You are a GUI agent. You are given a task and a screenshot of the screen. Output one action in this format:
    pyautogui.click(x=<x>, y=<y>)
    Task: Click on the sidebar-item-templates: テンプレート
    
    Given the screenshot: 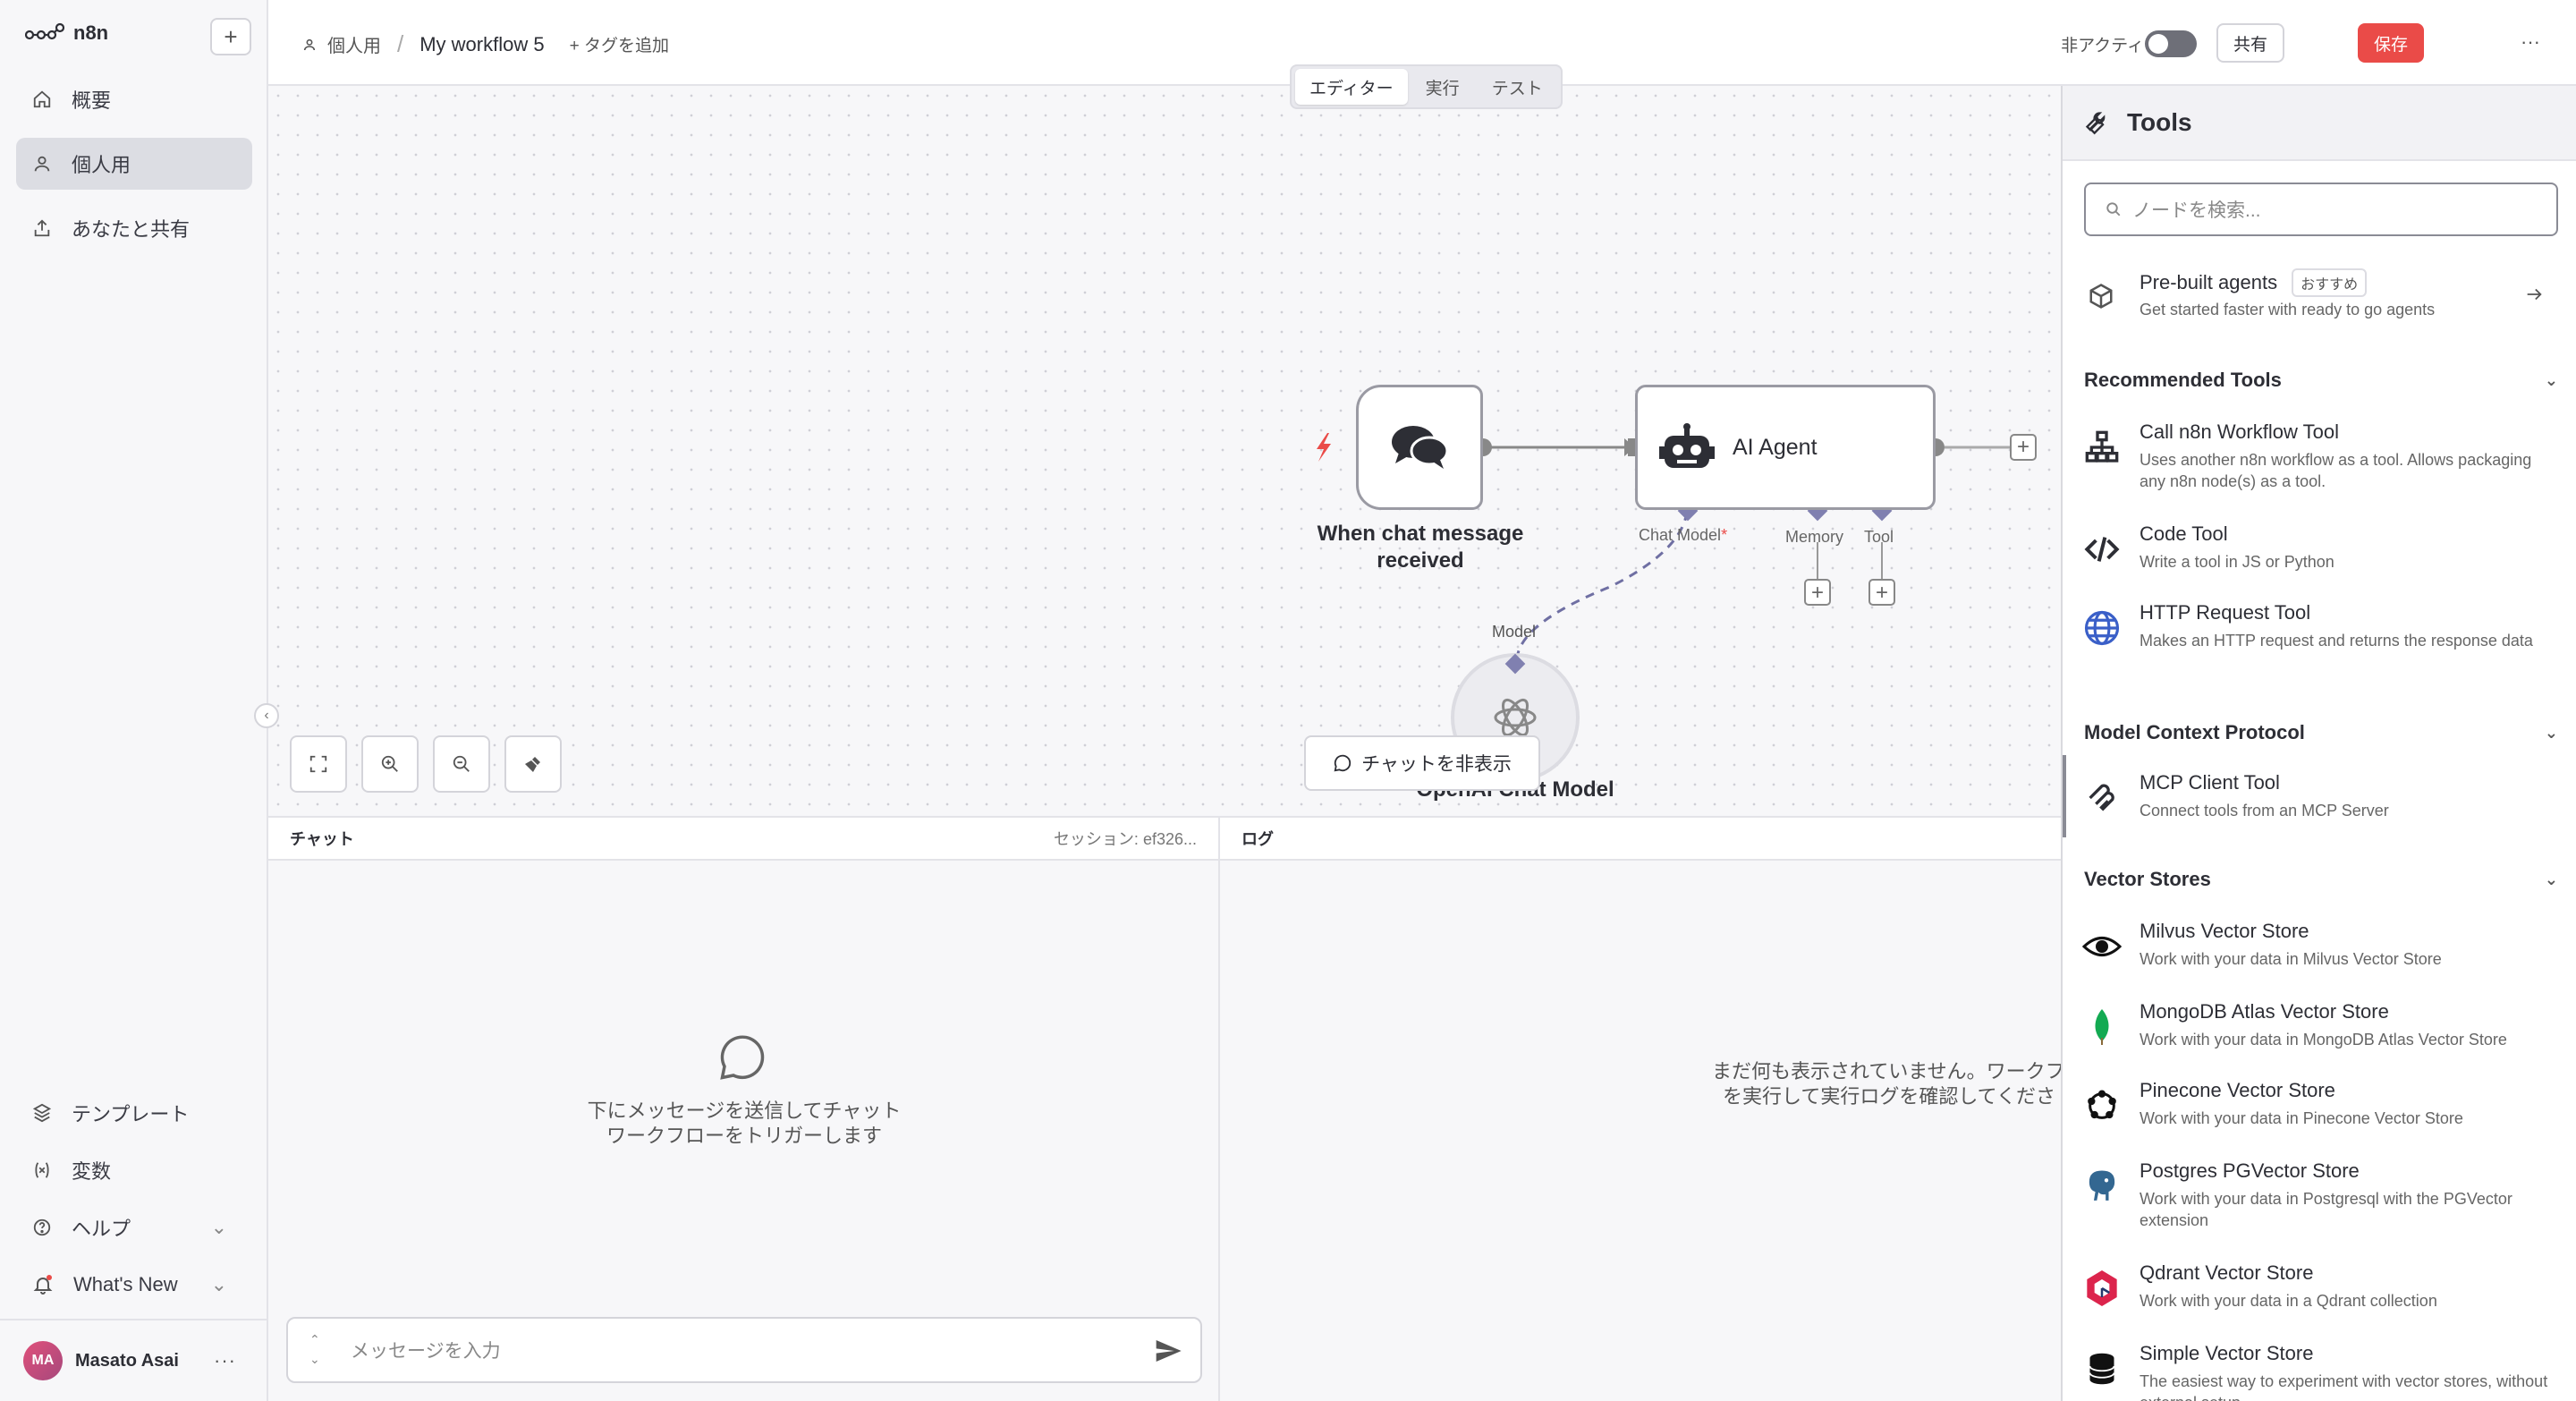 What is the action you would take?
    pyautogui.click(x=134, y=1113)
    